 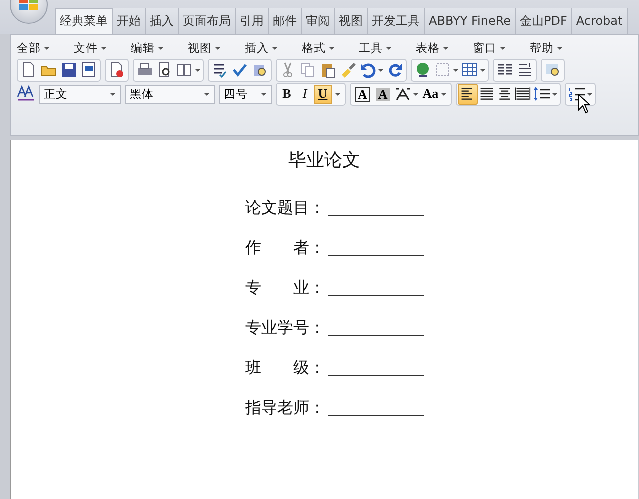 I want to click on paste-icon, so click(x=328, y=70).